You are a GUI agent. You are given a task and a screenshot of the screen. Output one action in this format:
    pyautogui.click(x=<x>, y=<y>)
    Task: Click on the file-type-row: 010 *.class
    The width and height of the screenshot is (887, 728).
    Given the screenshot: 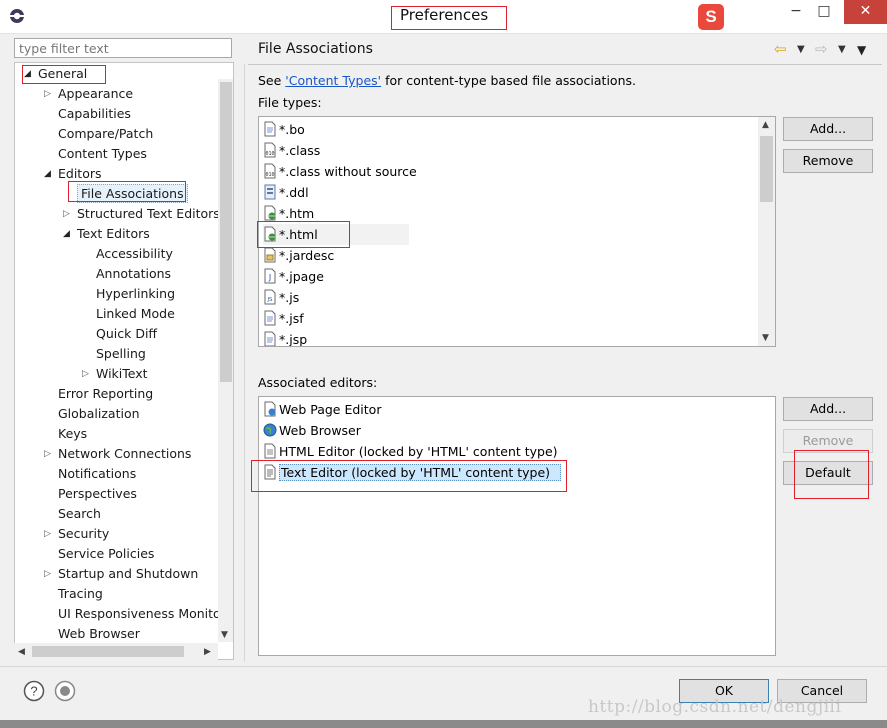 What is the action you would take?
    pyautogui.click(x=291, y=150)
    